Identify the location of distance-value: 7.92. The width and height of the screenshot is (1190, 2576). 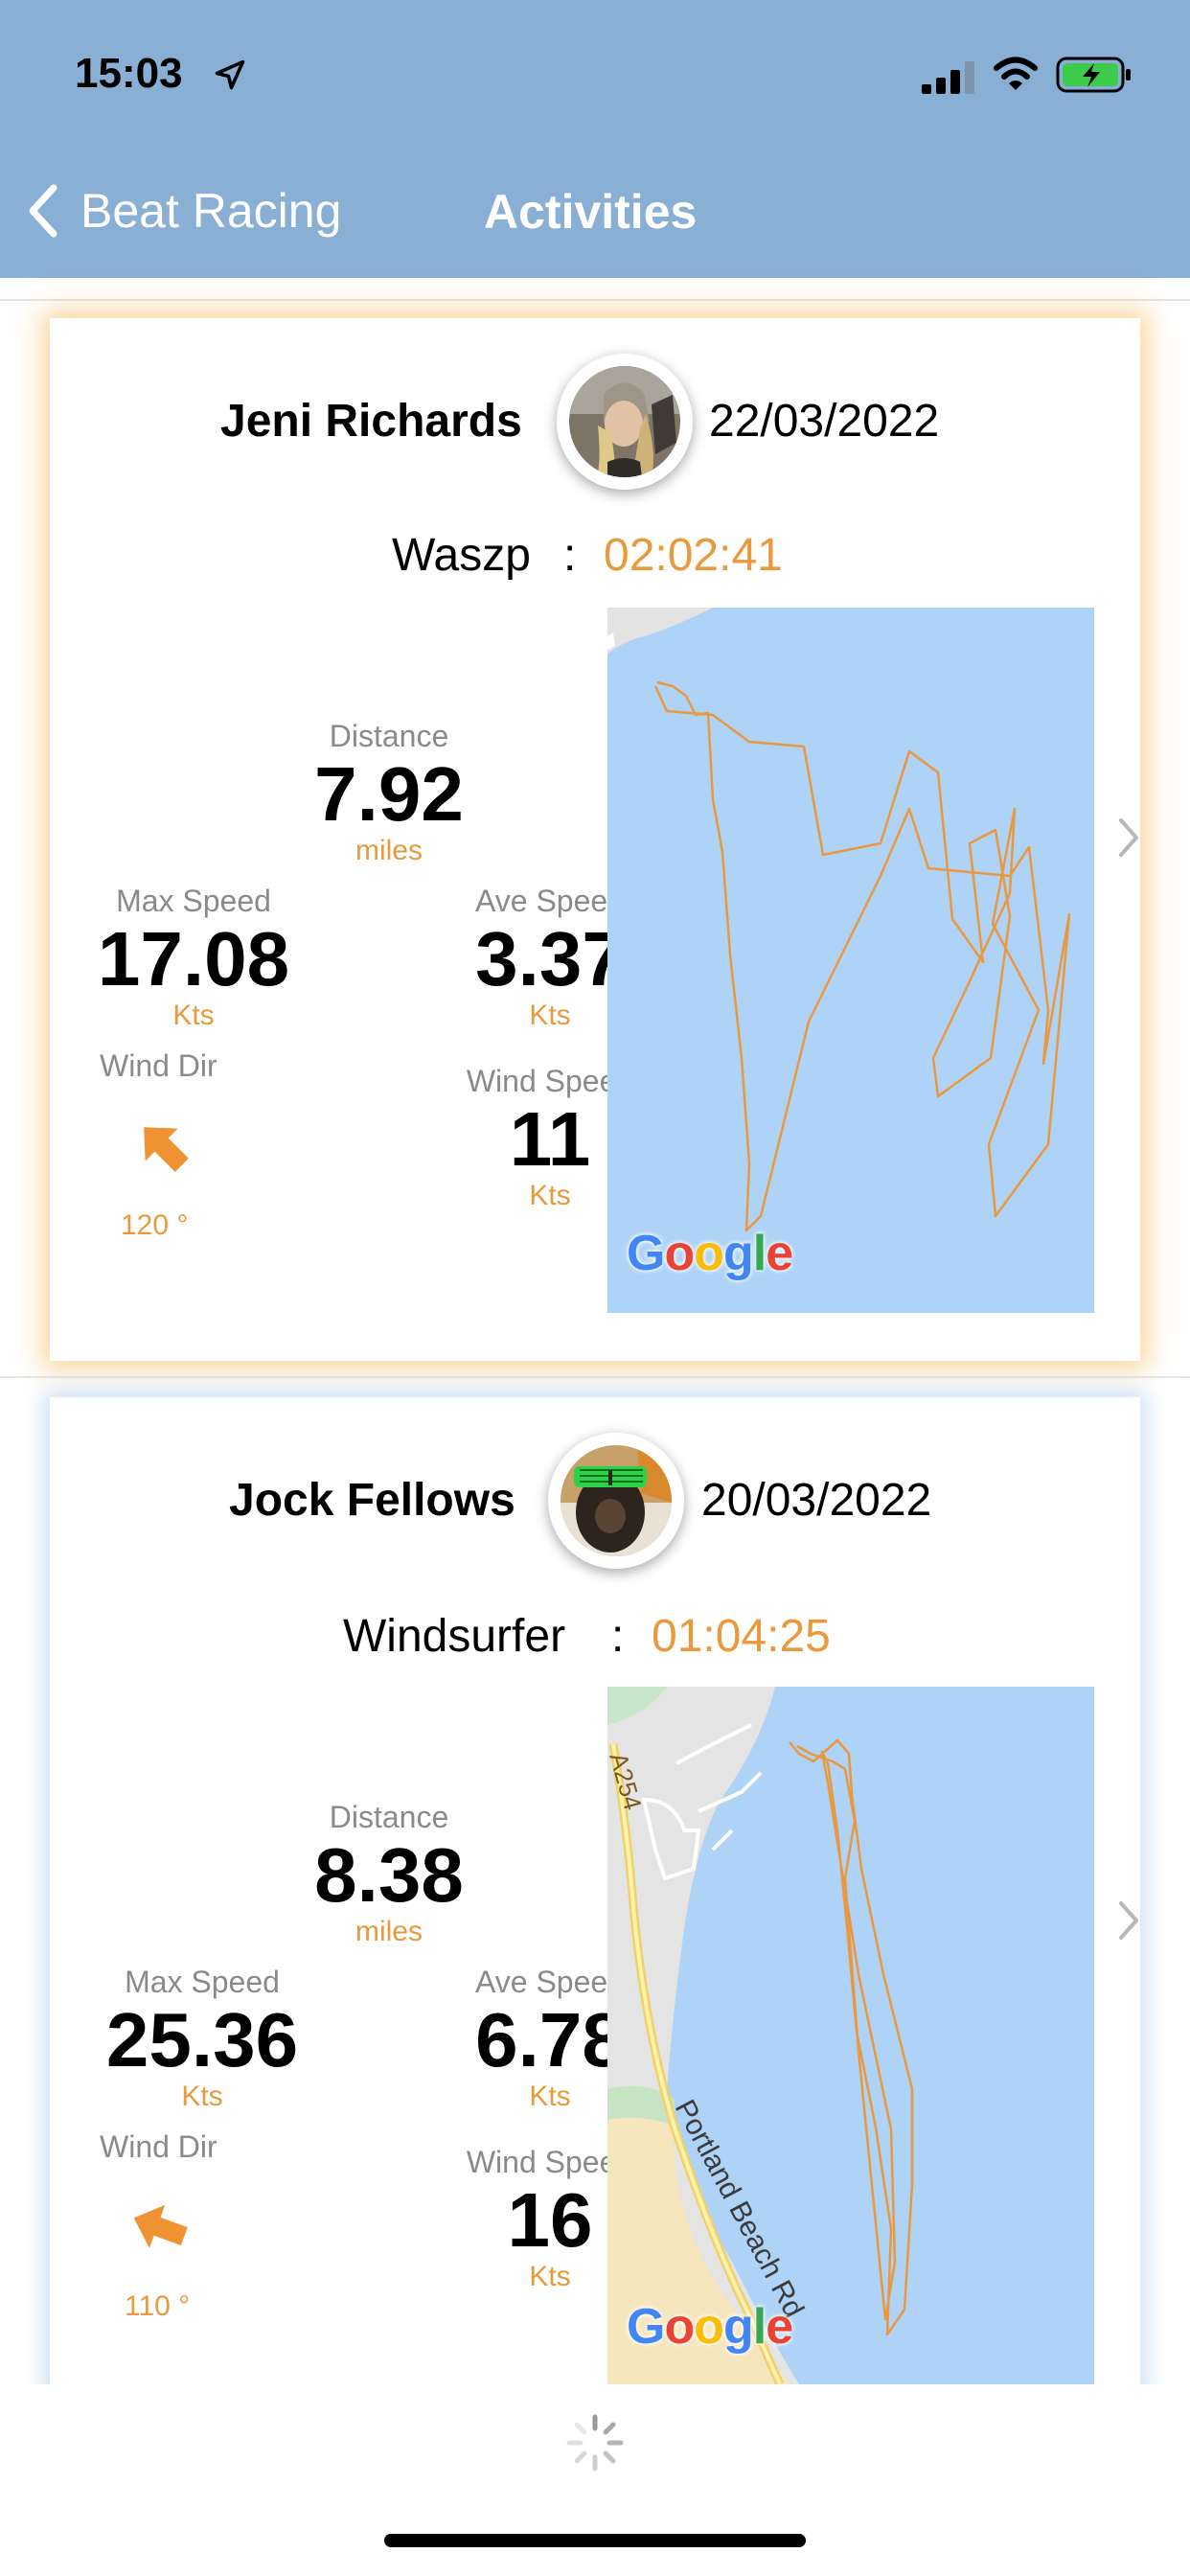
(389, 794).